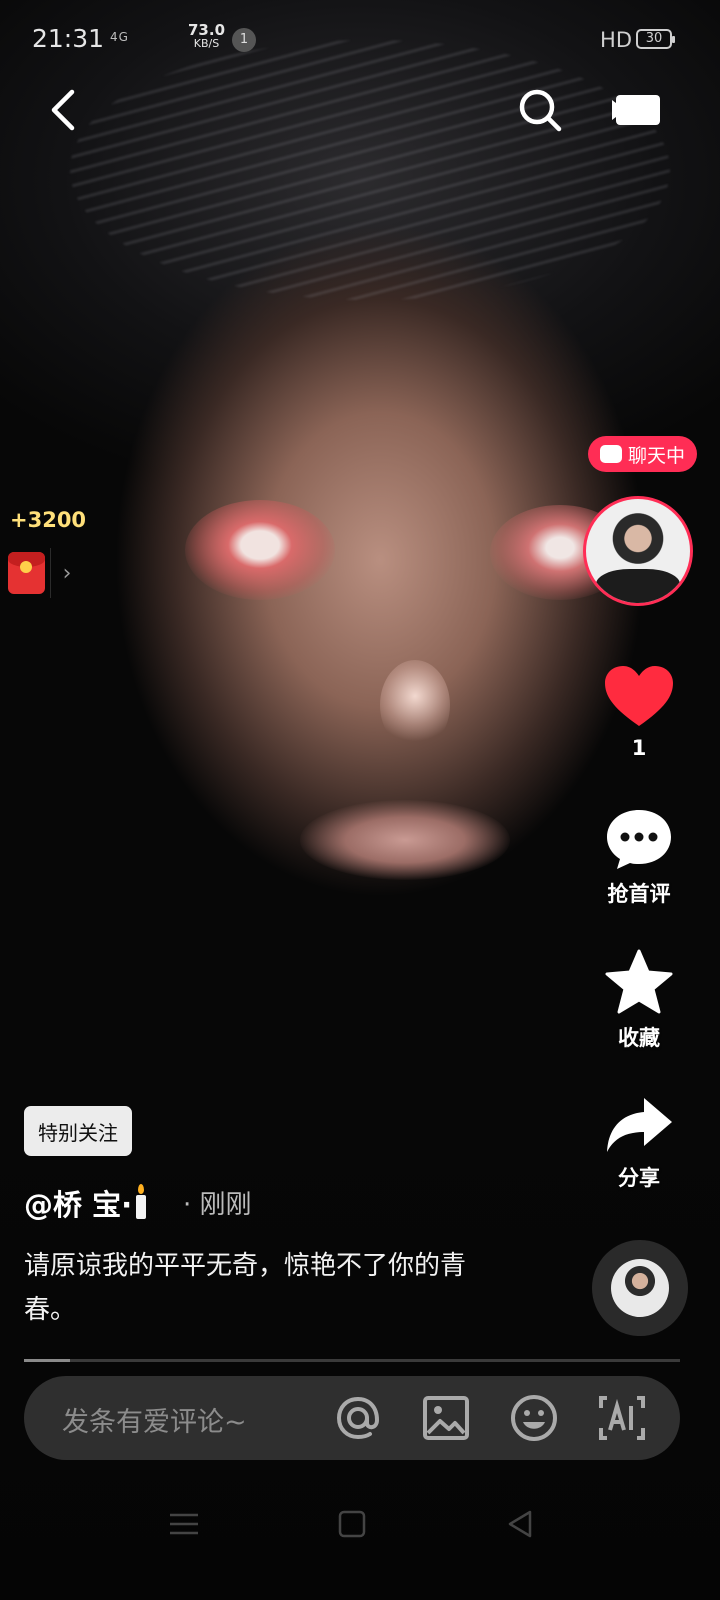 The width and height of the screenshot is (720, 1600). I want to click on reward-expand-button: ›, so click(66, 573).